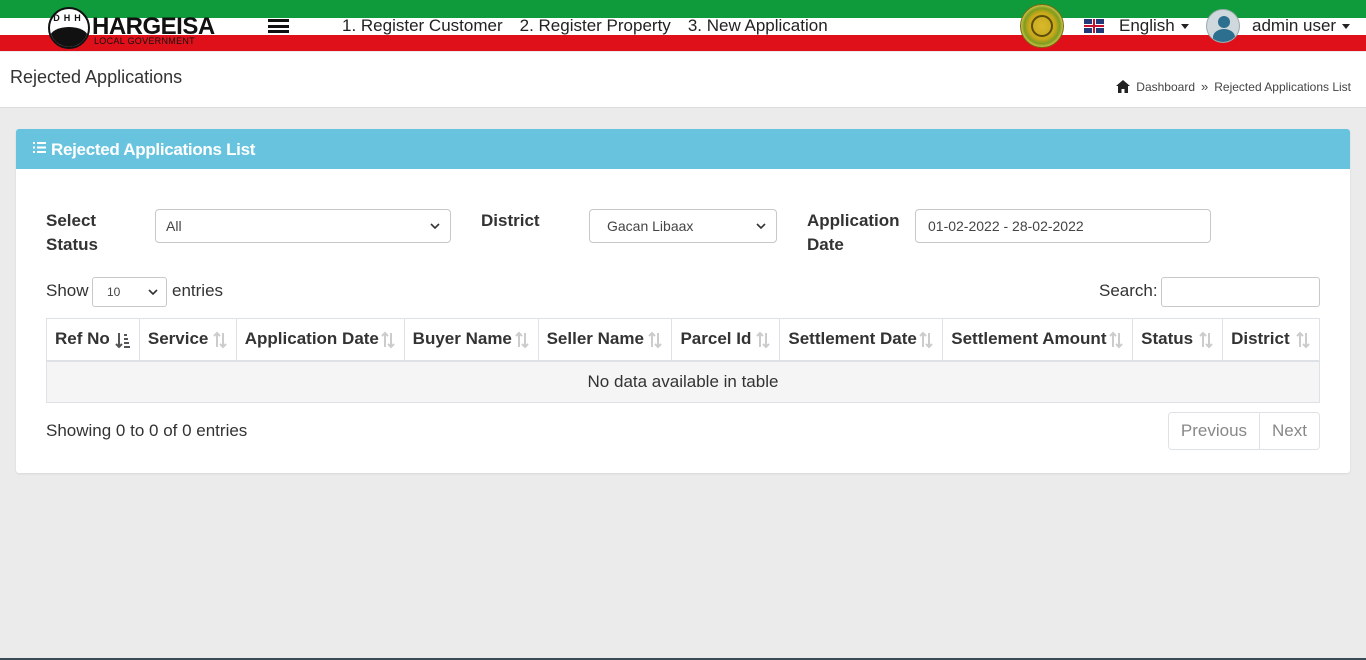  Describe the element at coordinates (1029, 339) in the screenshot. I see `column-label: Settlement Amount` at that location.